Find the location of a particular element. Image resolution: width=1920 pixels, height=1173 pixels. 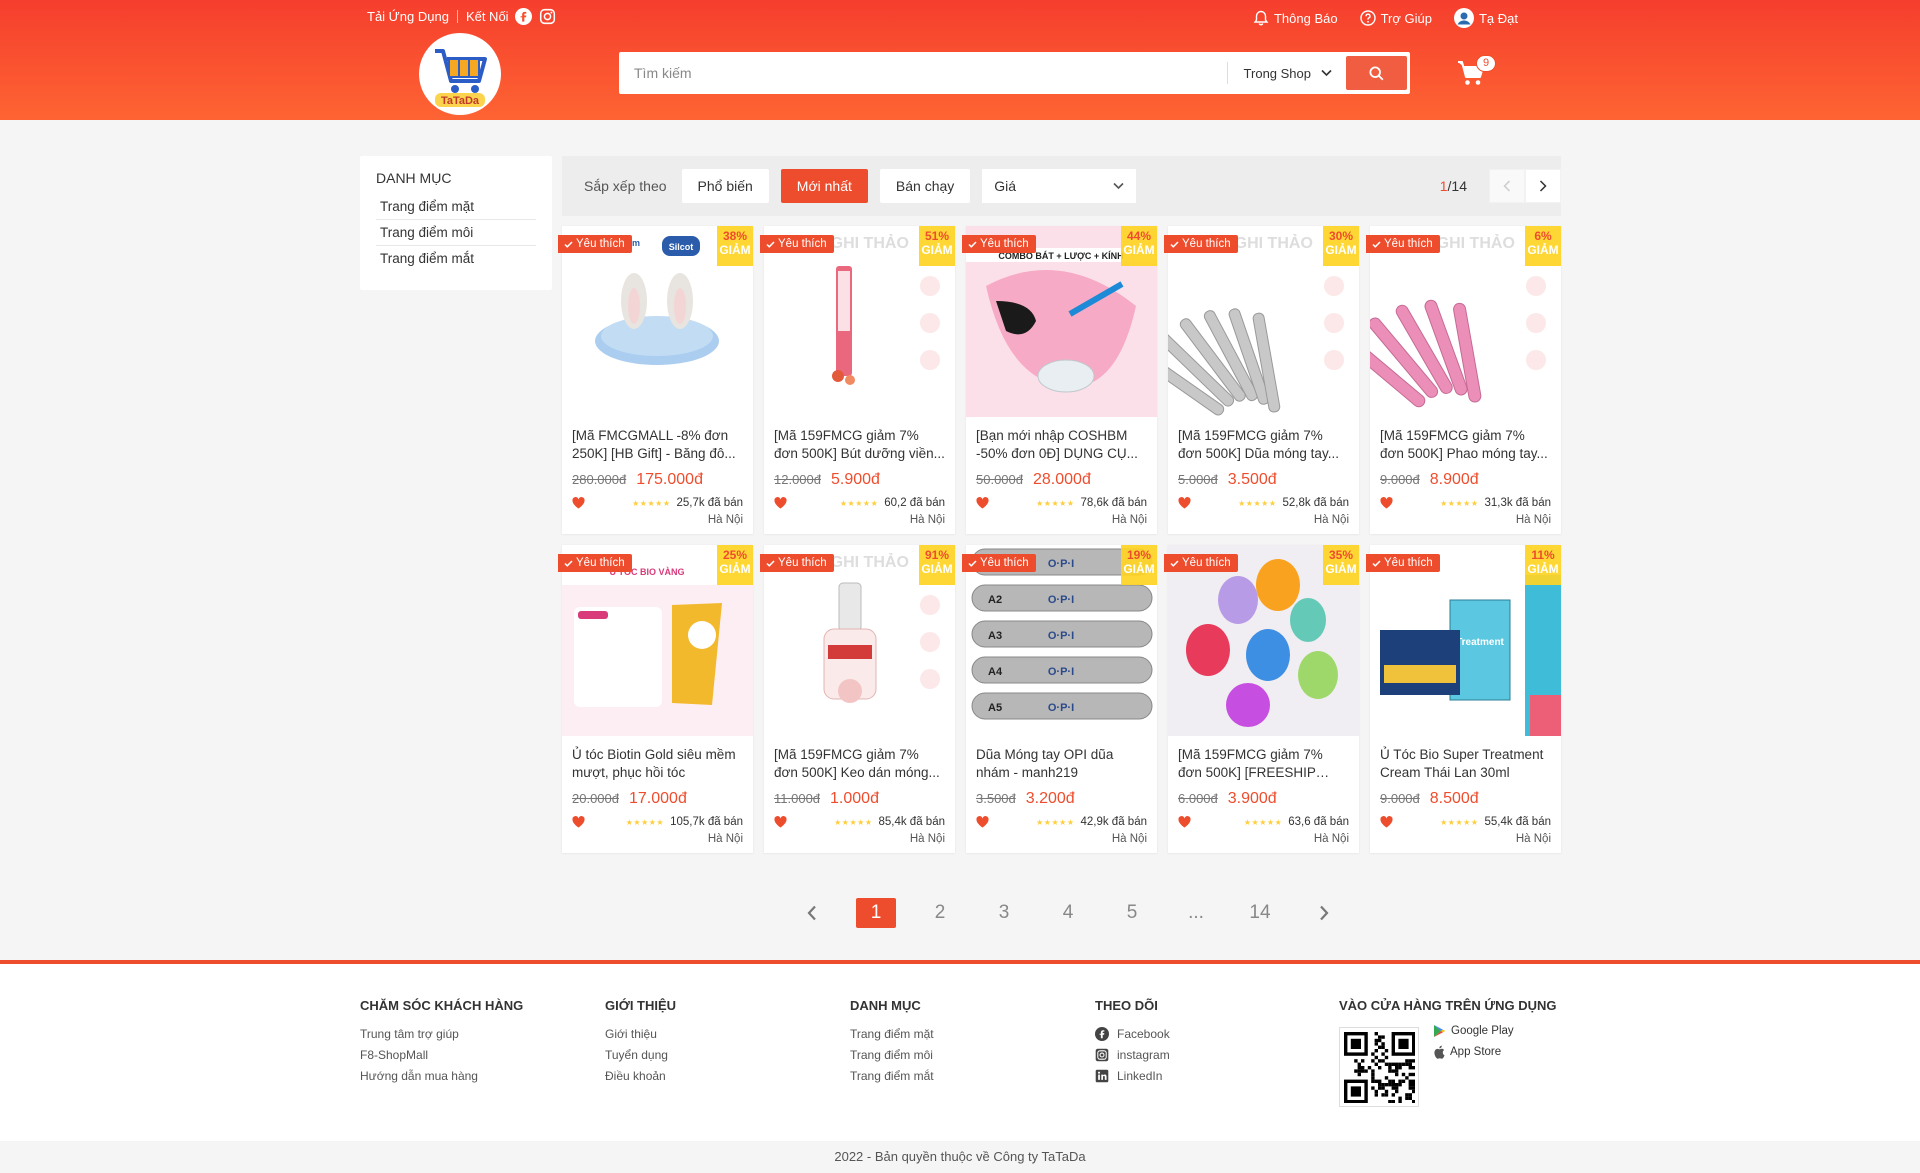

footer-link: Hướng dẫn mua hàng is located at coordinates (441, 1076).